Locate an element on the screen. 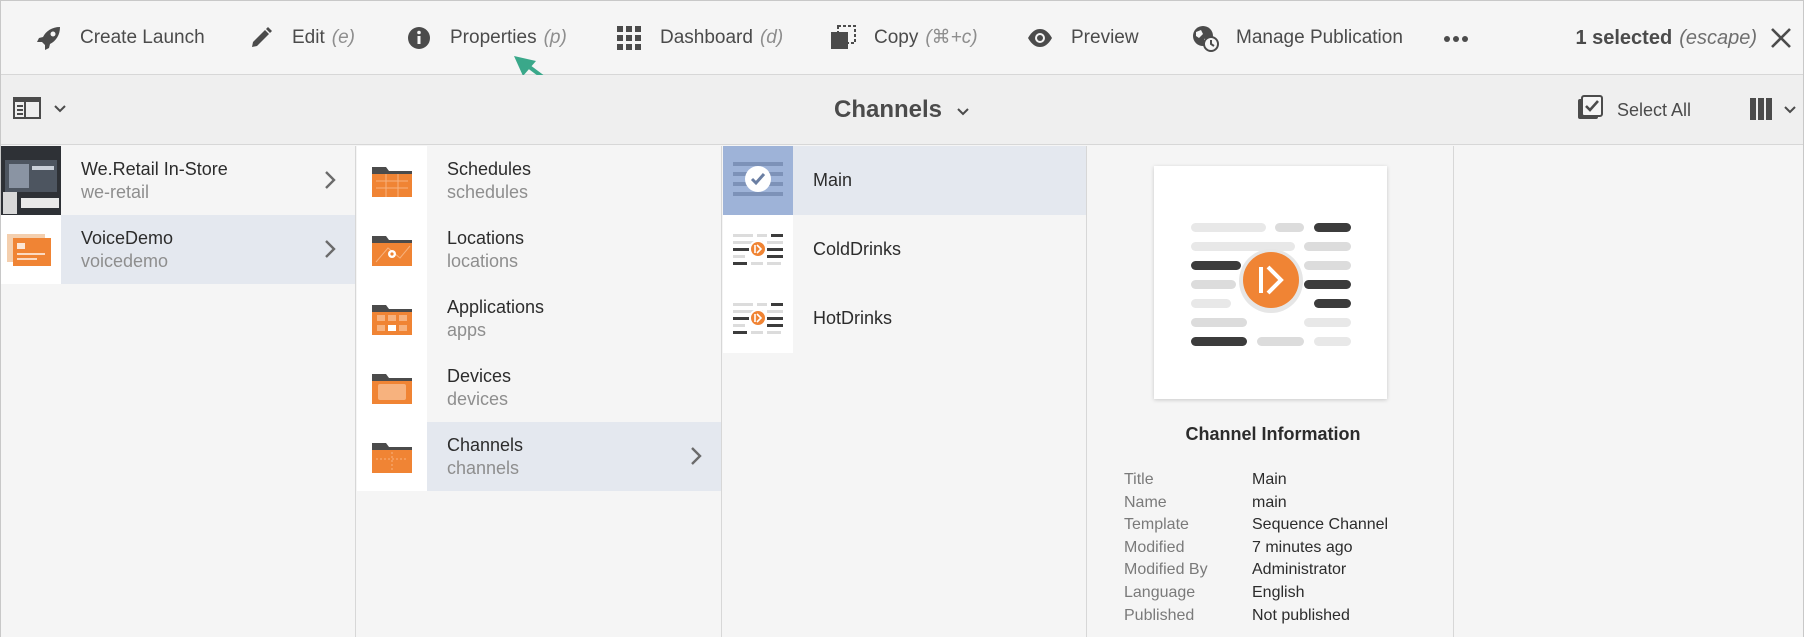  page-title: Channels is located at coordinates (902, 110).